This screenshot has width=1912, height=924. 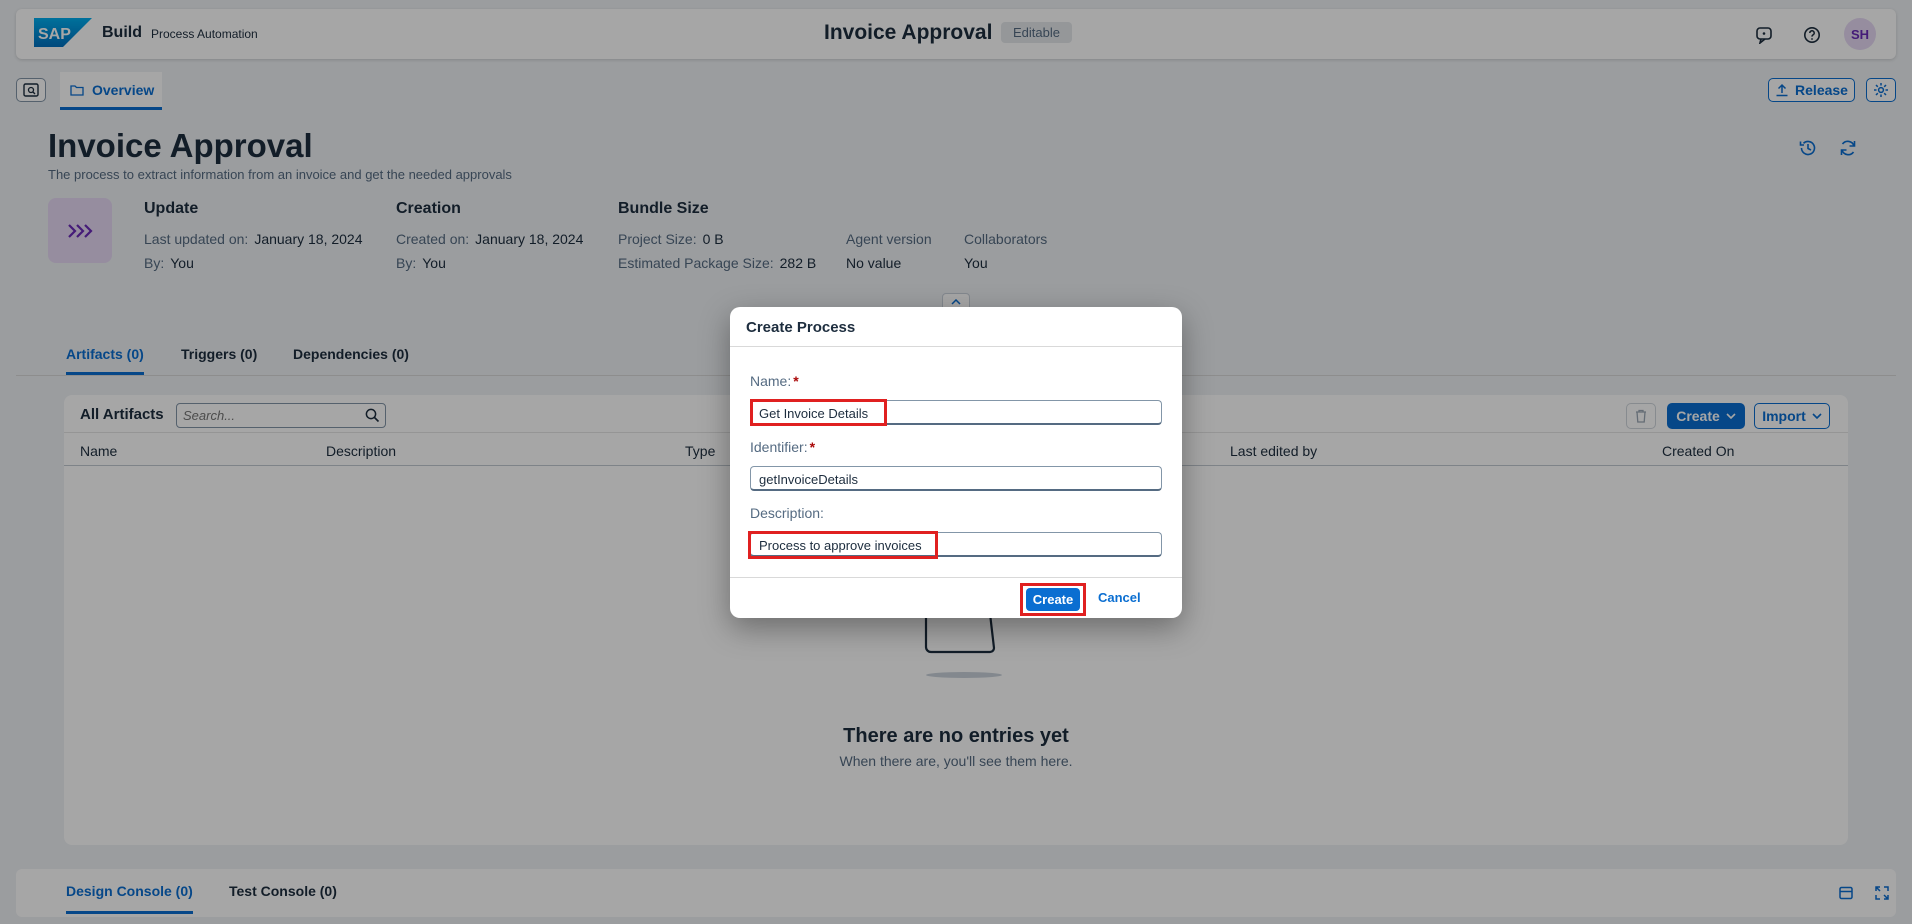 What do you see at coordinates (774, 381) in the screenshot?
I see `name-label: Name: *` at bounding box center [774, 381].